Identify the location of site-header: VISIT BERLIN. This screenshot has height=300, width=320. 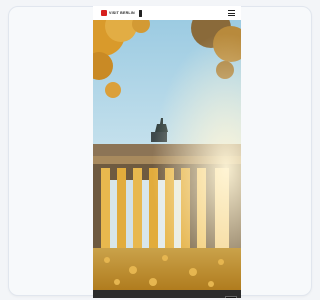
(167, 13).